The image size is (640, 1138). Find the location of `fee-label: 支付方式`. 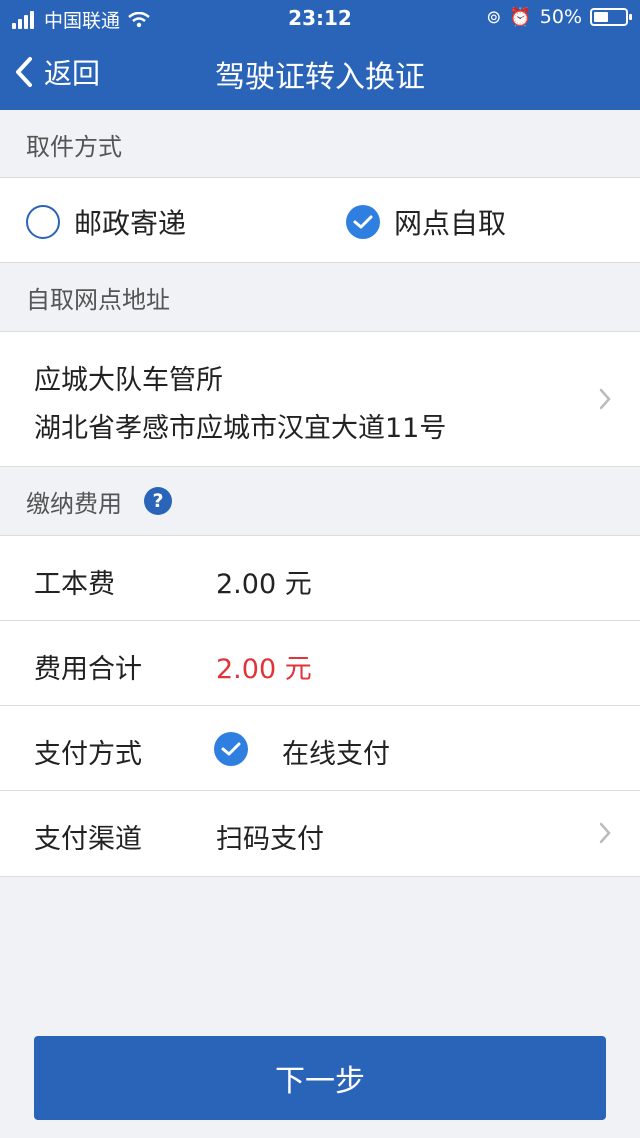

fee-label: 支付方式 is located at coordinates (88, 754).